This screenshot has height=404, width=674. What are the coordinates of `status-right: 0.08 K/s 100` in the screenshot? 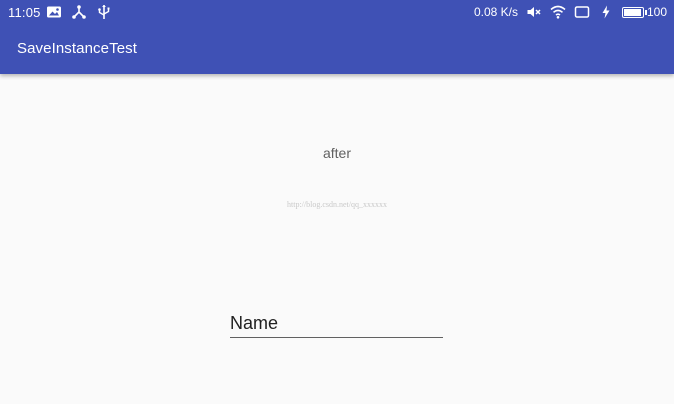 It's located at (570, 12).